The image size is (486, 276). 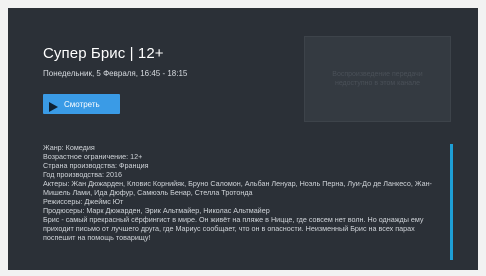 What do you see at coordinates (53, 105) in the screenshot?
I see `play-icon` at bounding box center [53, 105].